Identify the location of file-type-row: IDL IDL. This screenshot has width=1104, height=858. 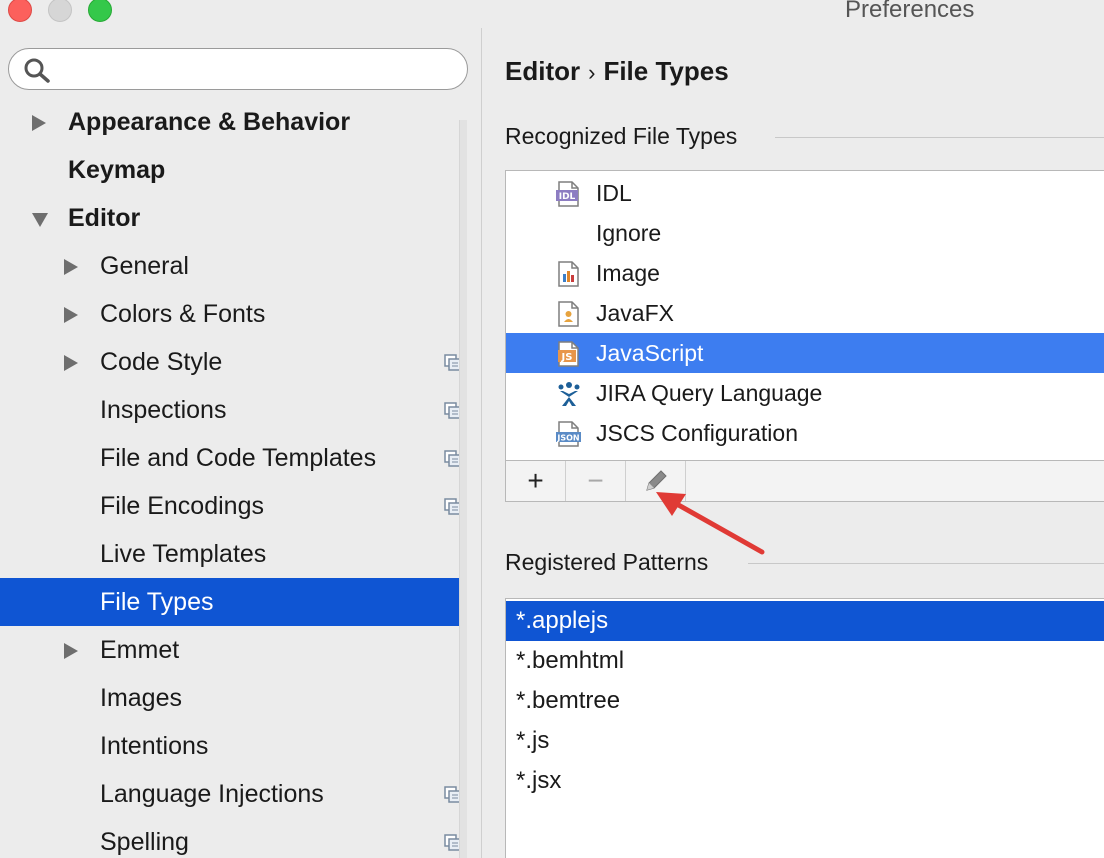
(805, 193).